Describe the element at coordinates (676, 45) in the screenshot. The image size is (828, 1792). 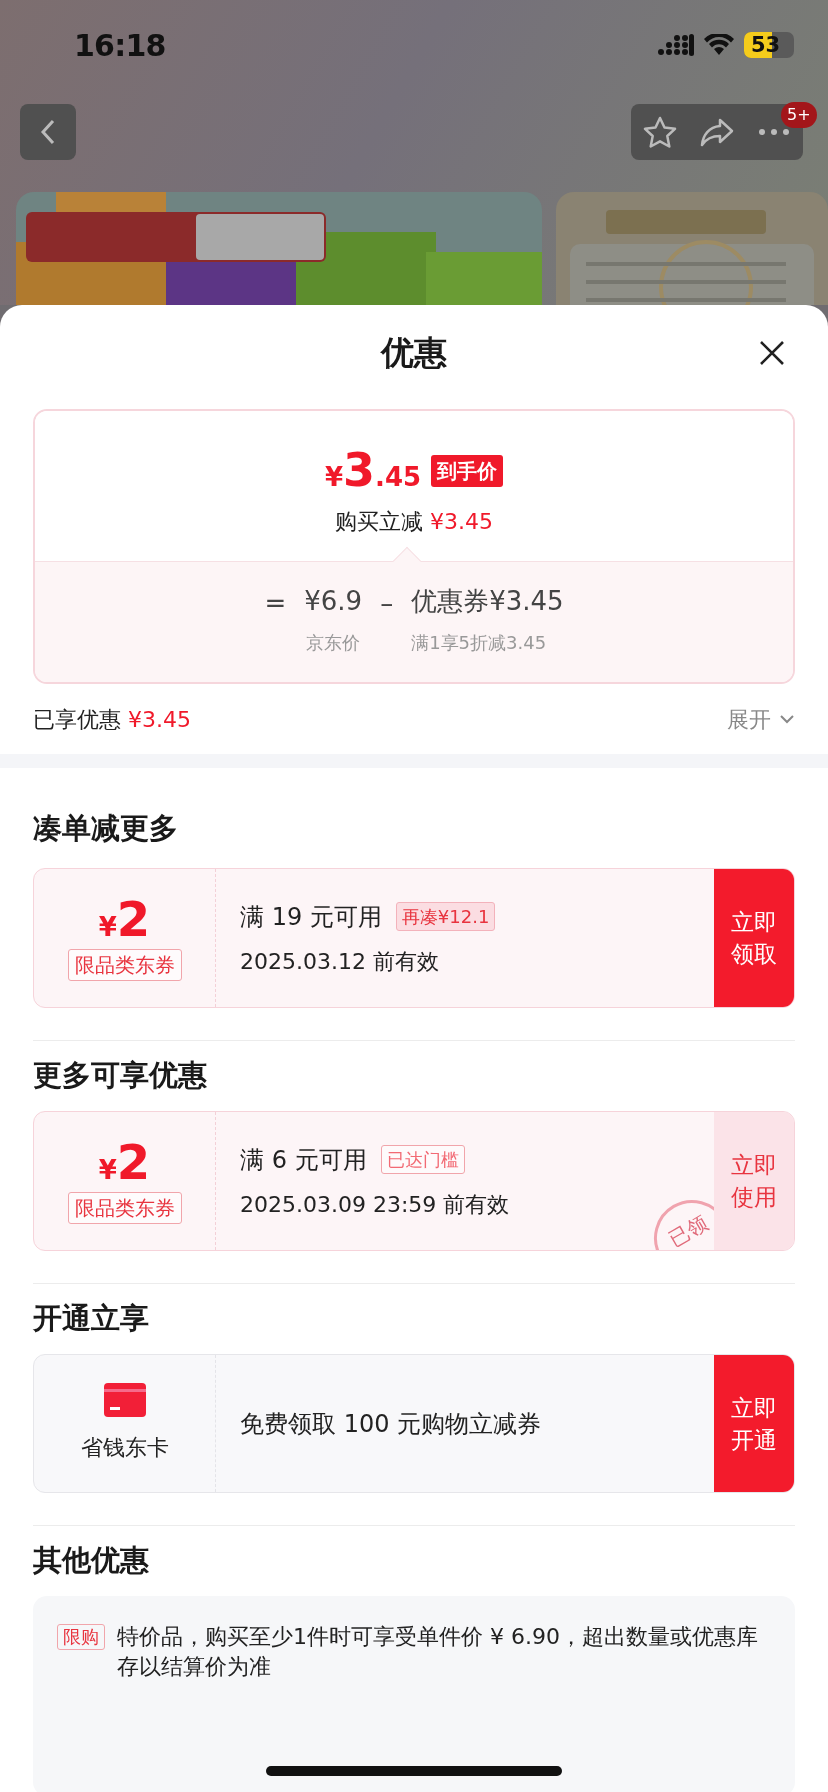
I see `signal-icon` at that location.